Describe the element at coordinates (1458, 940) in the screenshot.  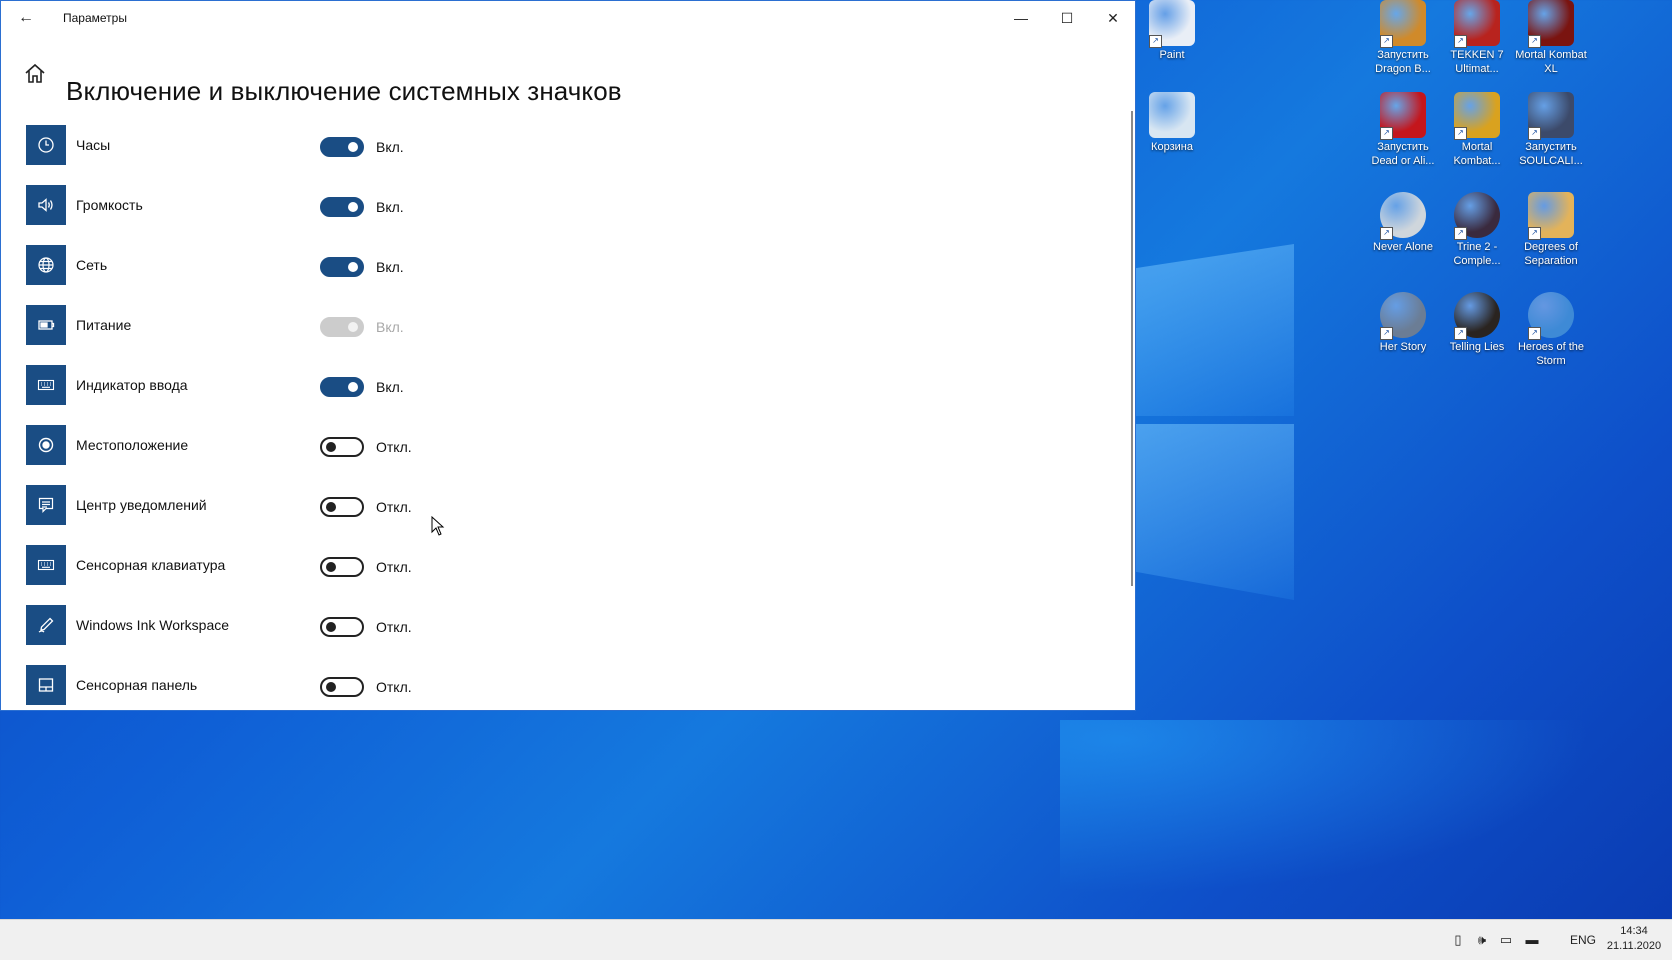
I see `usb-device-icon: ▯` at that location.